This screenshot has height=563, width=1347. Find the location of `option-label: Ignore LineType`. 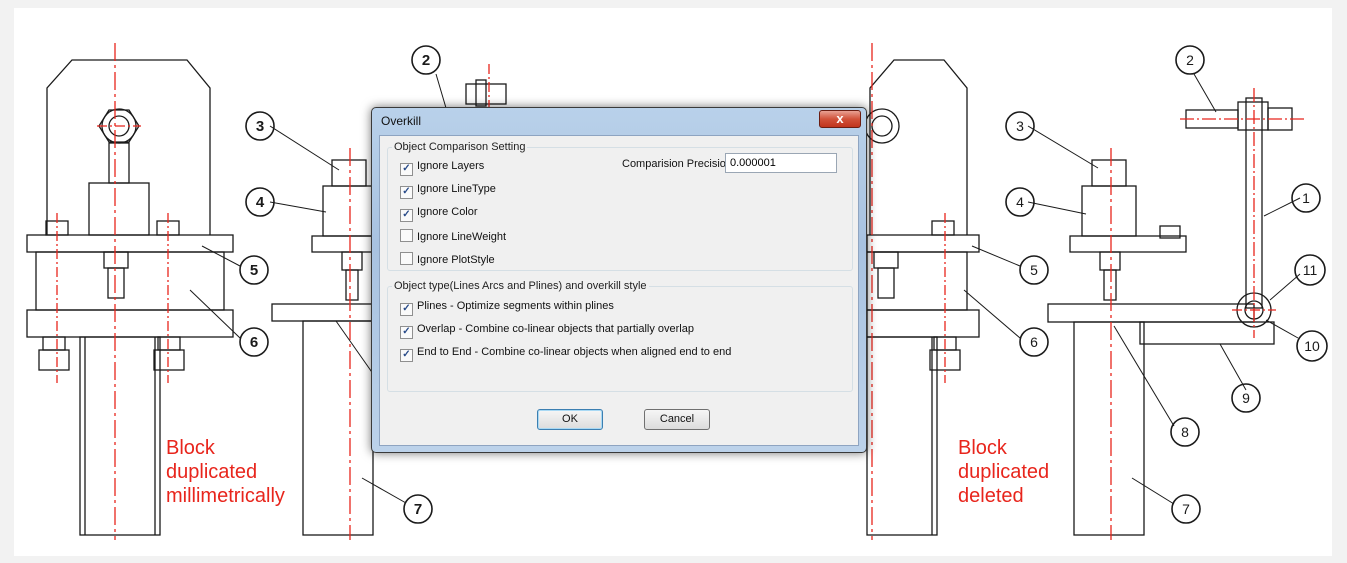

option-label: Ignore LineType is located at coordinates (456, 189).